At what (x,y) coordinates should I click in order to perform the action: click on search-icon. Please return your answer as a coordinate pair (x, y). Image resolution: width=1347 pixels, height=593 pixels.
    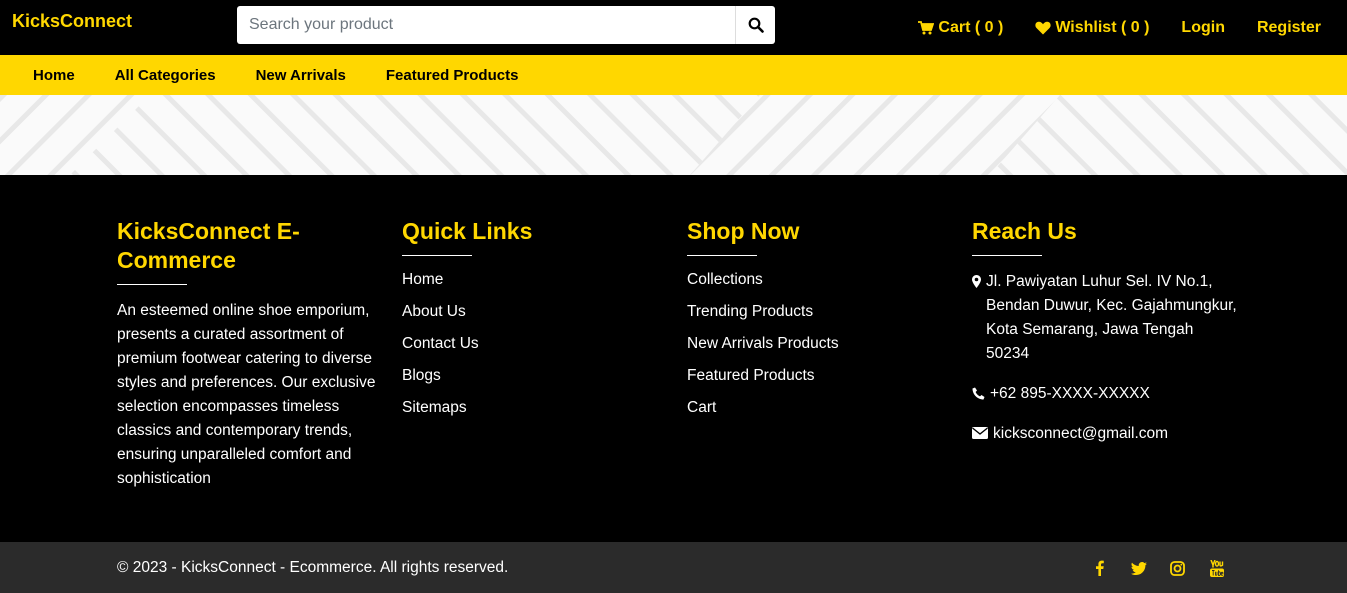
    Looking at the image, I should click on (756, 25).